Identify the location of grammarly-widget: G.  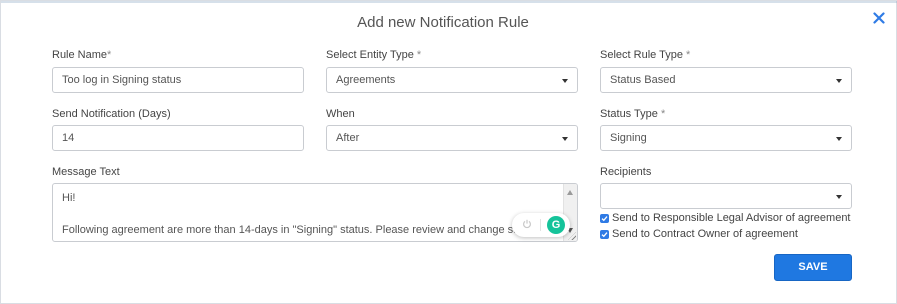
(541, 225).